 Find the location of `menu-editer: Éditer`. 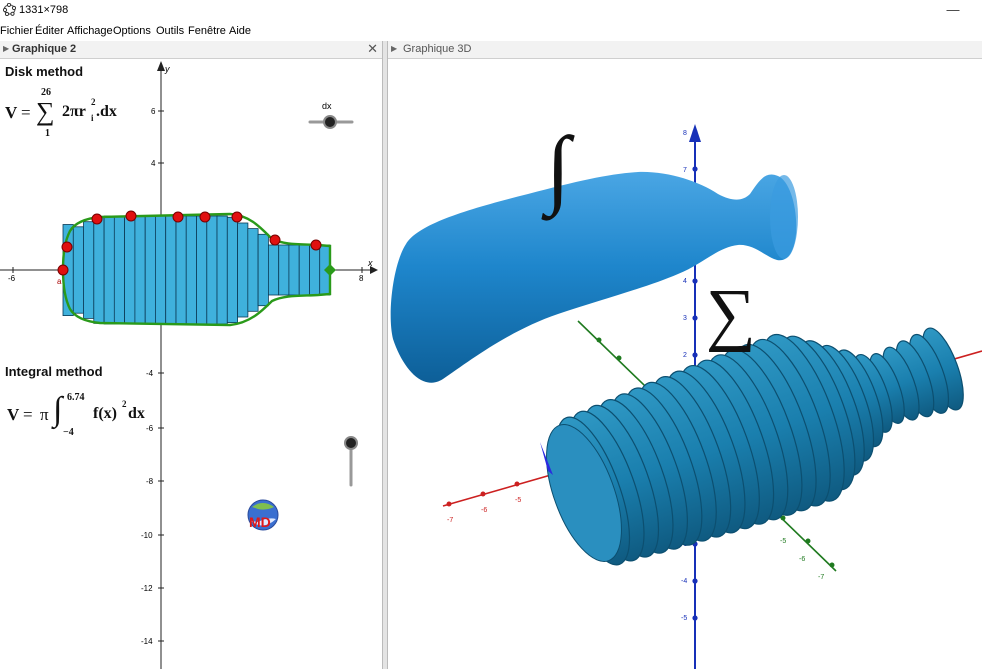

menu-editer: Éditer is located at coordinates (49, 31).